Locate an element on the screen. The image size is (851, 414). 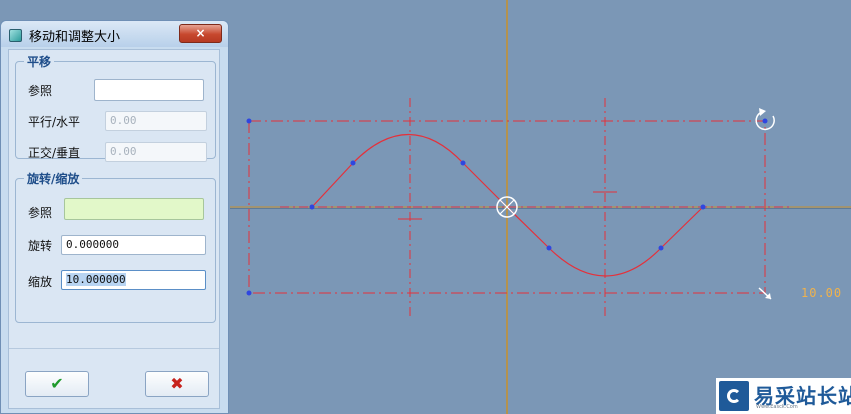
dialog-app-icon is located at coordinates (15, 35).